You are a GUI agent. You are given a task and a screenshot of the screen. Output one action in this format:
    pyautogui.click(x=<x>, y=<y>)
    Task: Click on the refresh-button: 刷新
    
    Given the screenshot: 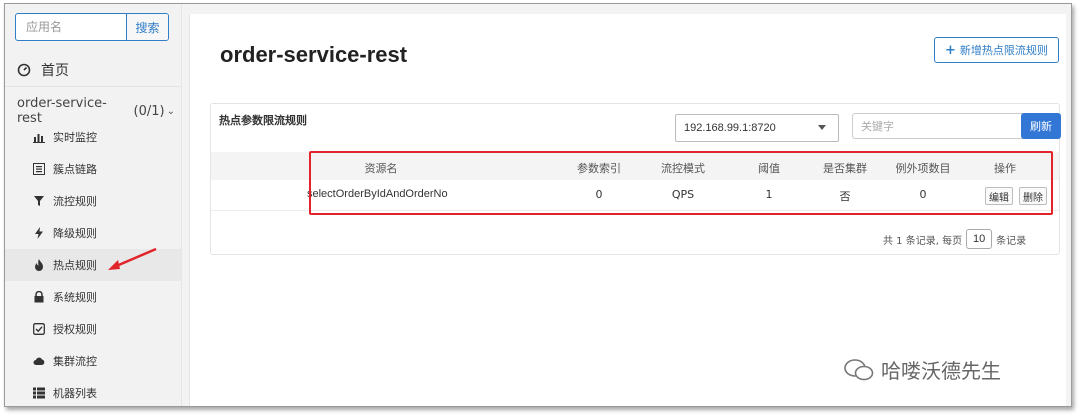 What is the action you would take?
    pyautogui.click(x=1041, y=126)
    